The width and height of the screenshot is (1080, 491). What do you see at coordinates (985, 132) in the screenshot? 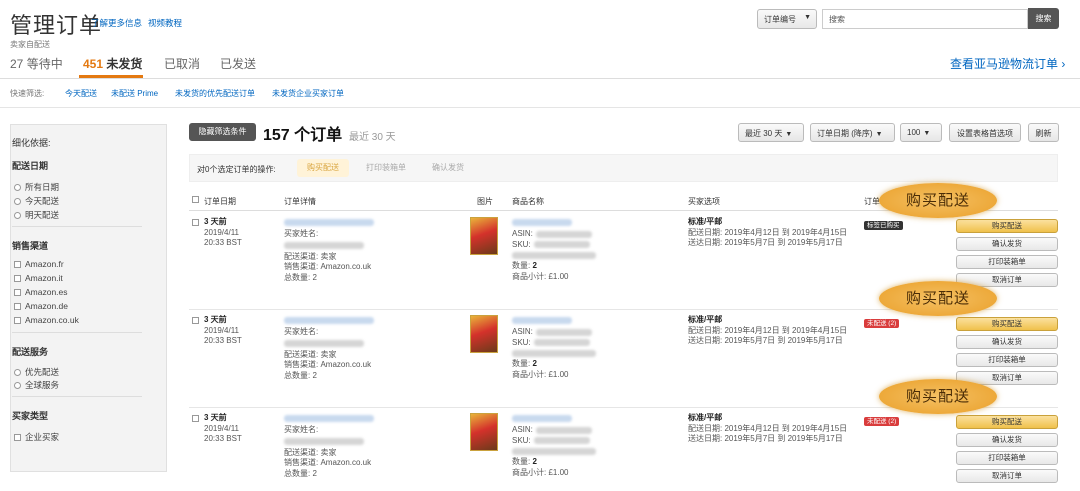
I see `table-settings-button: 设置表格首选项` at bounding box center [985, 132].